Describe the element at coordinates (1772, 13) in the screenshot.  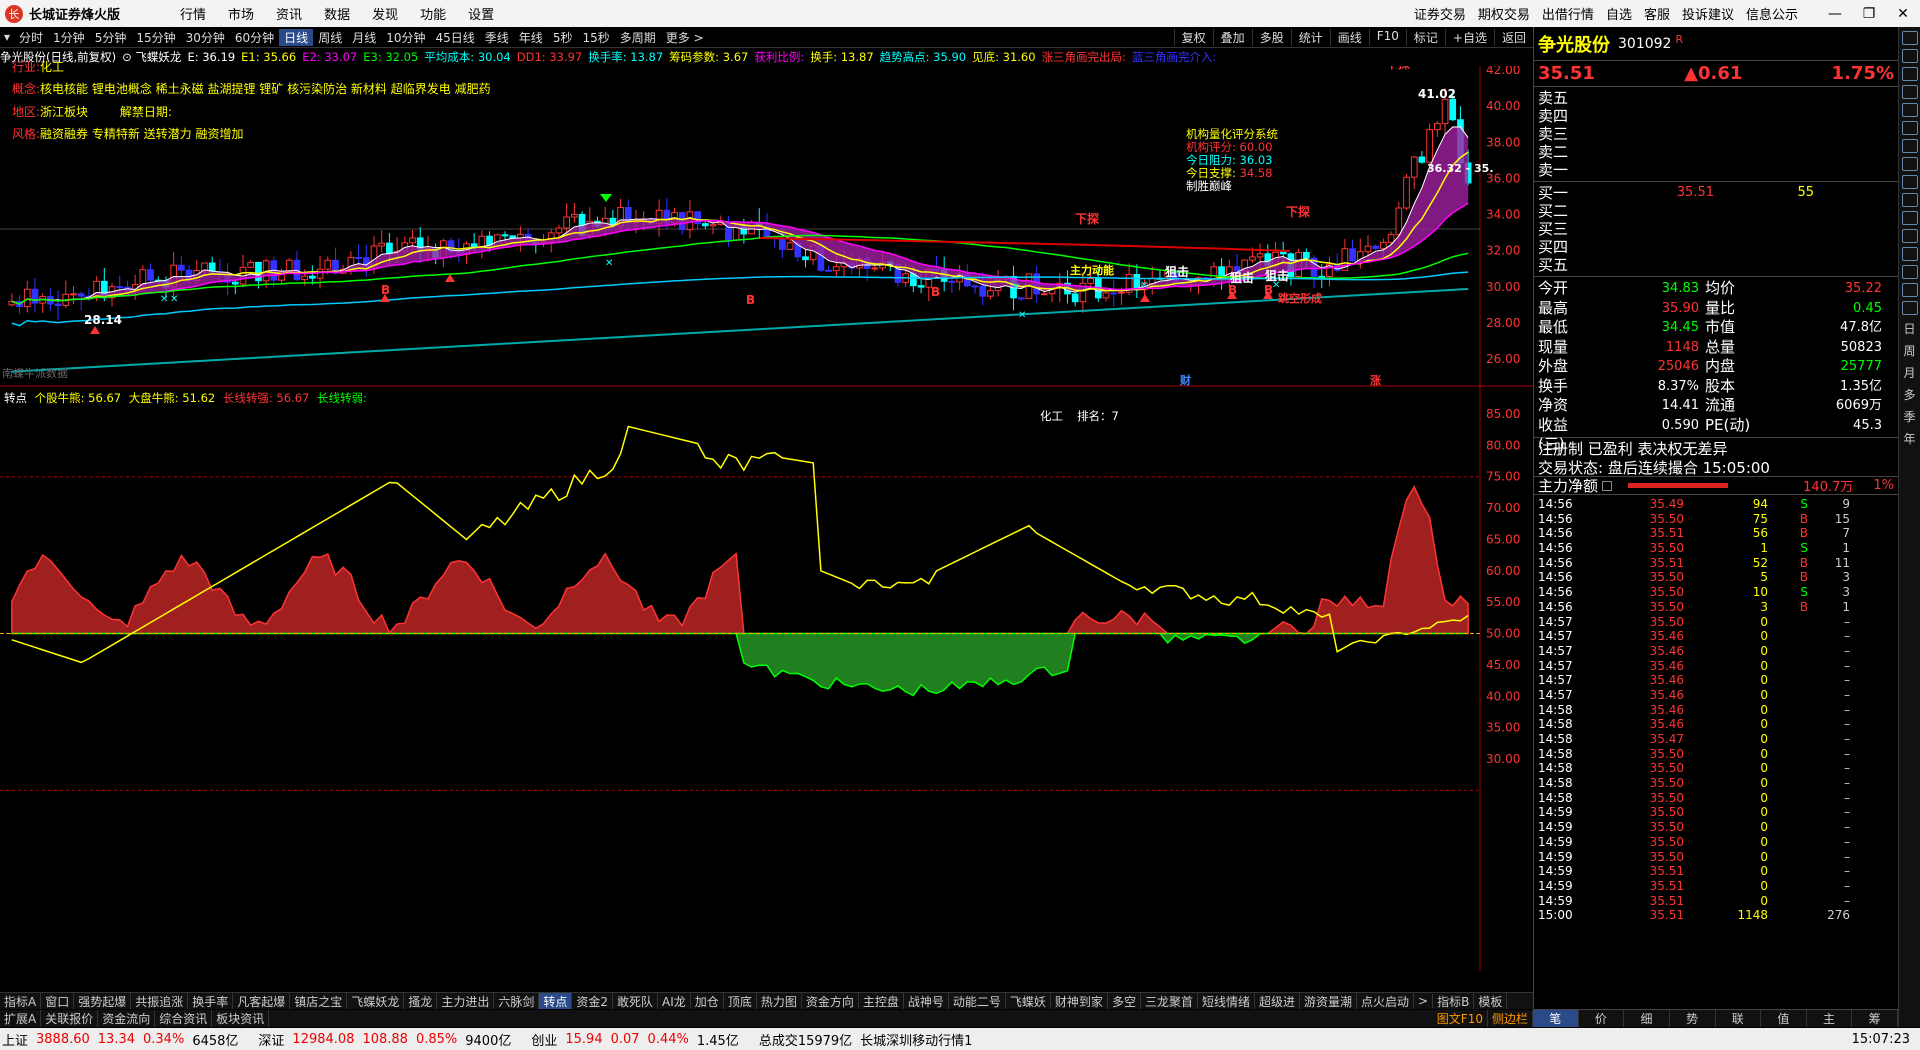
I see `top-right-menu-6: 信息公示` at that location.